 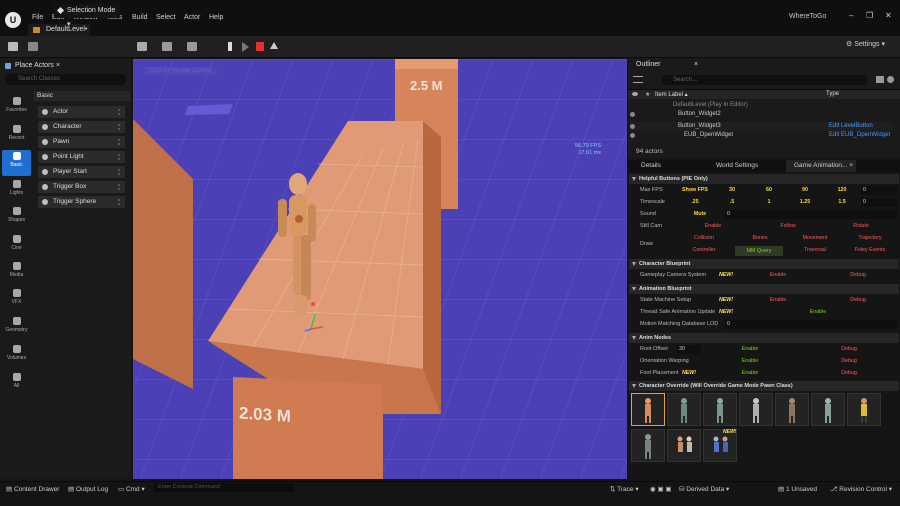 What do you see at coordinates (689, 349) in the screenshot?
I see `root-offset-field: 30` at bounding box center [689, 349].